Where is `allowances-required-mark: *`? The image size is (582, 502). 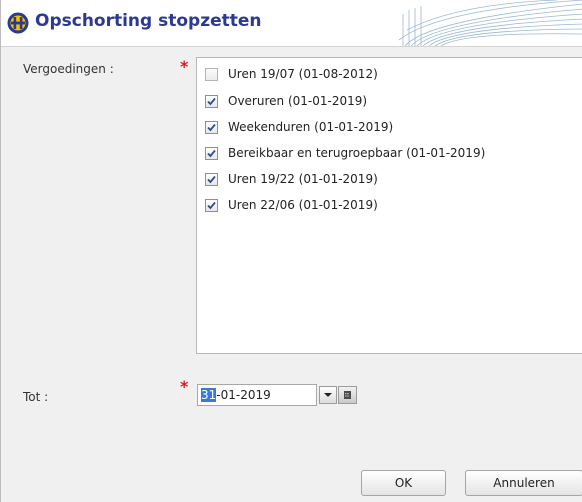
allowances-required-mark: * is located at coordinates (184, 66).